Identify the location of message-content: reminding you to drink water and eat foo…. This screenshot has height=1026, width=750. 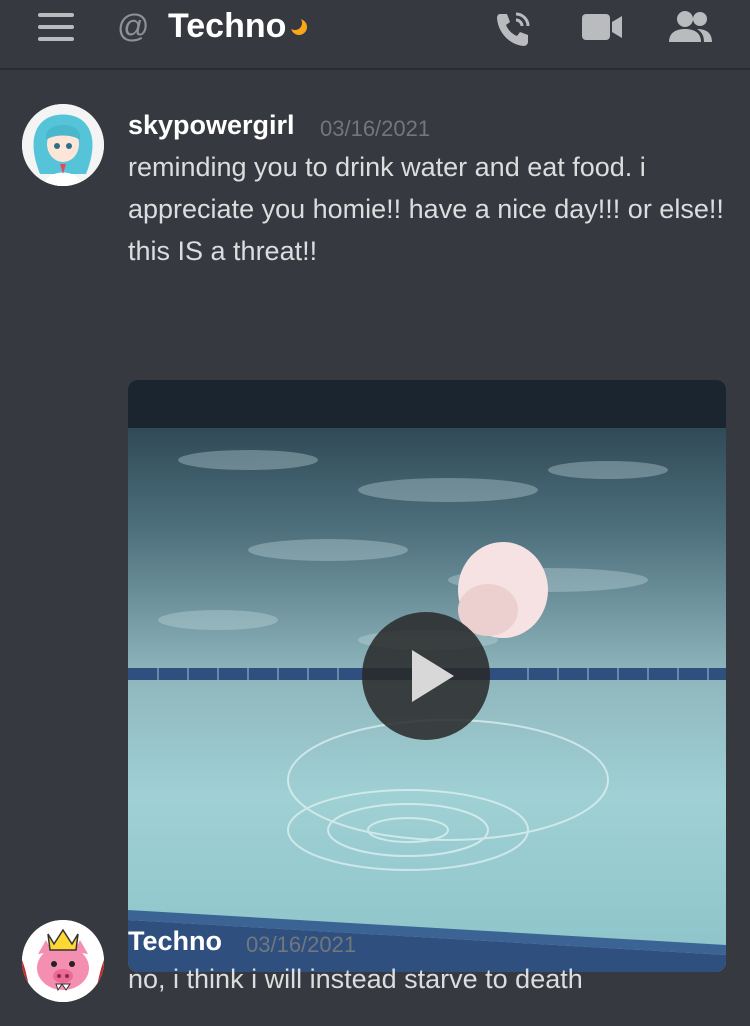
(426, 209).